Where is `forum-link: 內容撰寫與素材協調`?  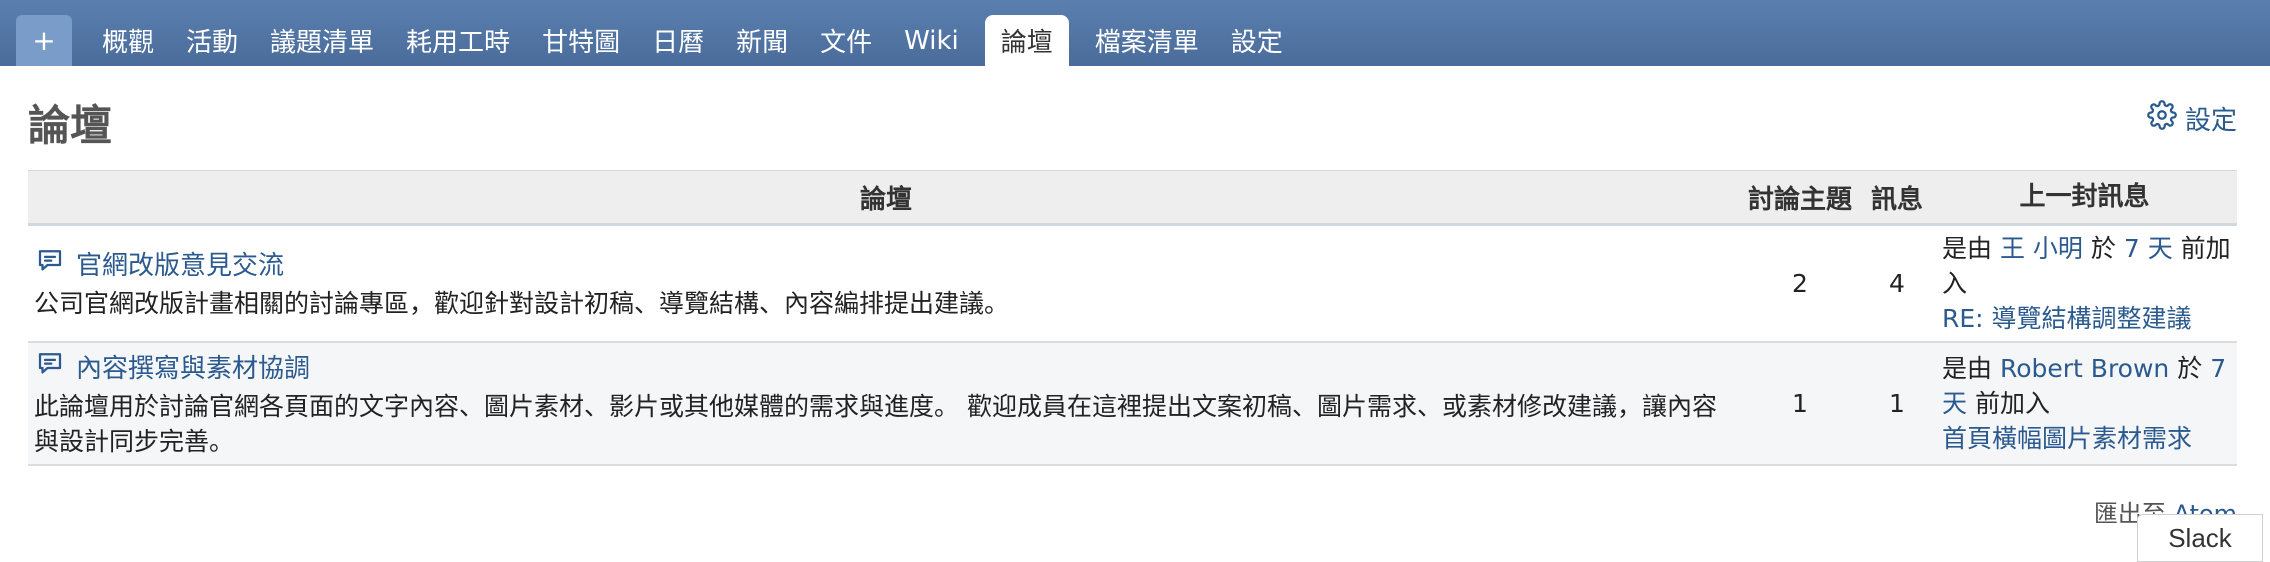
forum-link: 內容撰寫與素材協調 is located at coordinates (886, 366).